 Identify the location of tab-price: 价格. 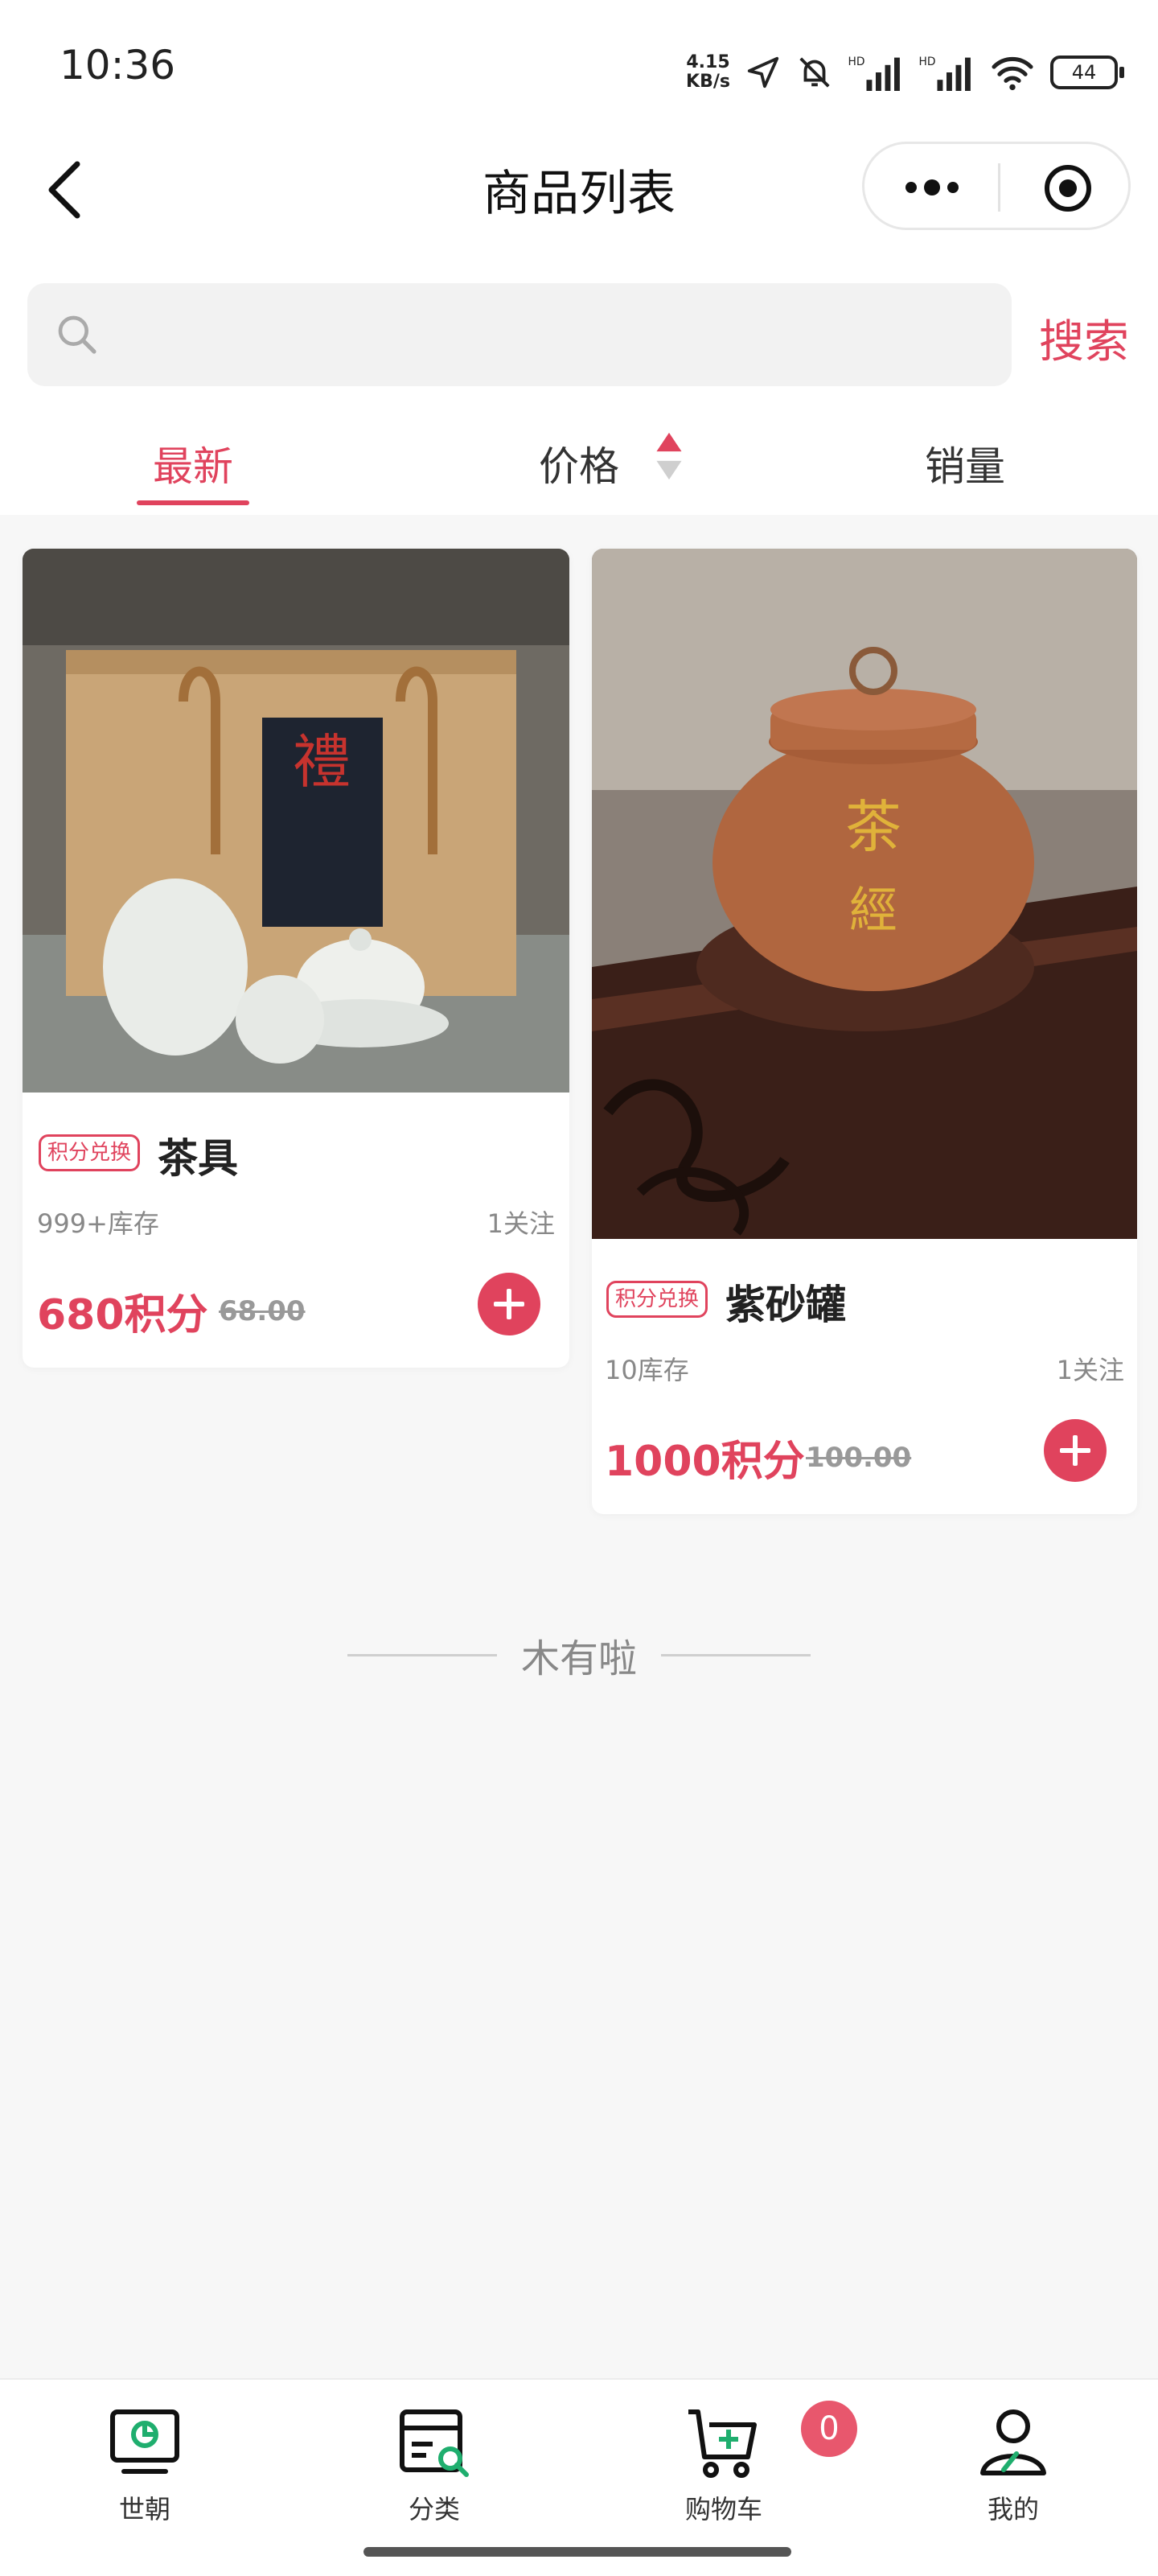
(579, 463).